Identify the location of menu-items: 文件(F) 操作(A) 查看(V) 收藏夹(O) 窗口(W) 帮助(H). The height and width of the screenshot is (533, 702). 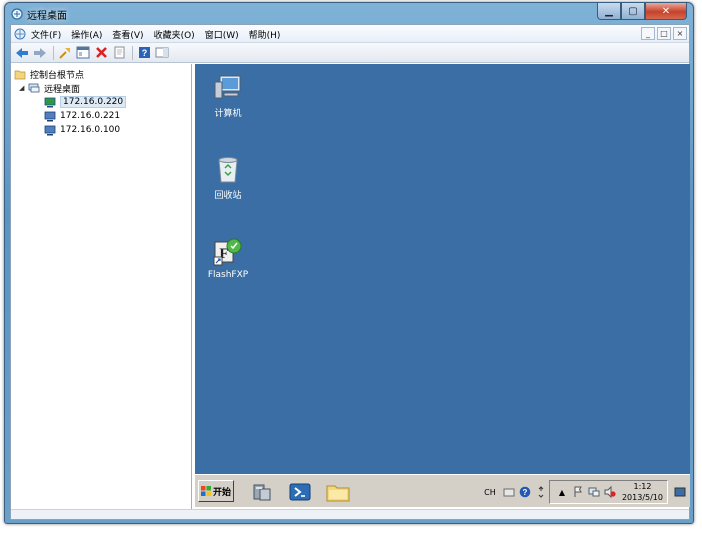
(160, 34).